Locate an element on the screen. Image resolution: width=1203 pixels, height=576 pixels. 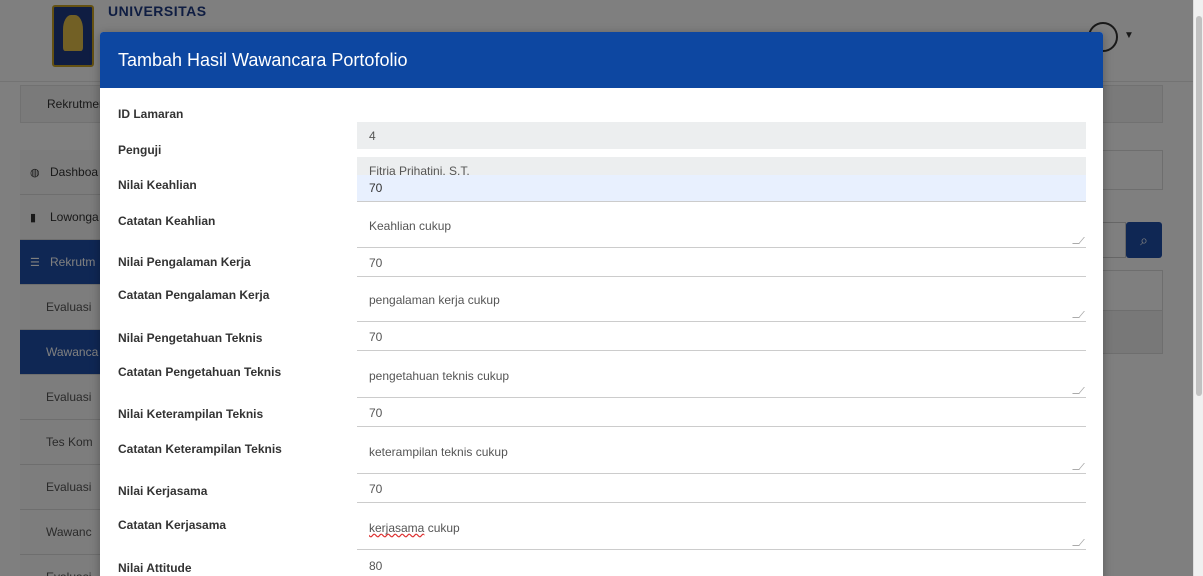
catatan-pengalaman-kerja-textarea: pengalaman kerja cukup is located at coordinates (721, 302).